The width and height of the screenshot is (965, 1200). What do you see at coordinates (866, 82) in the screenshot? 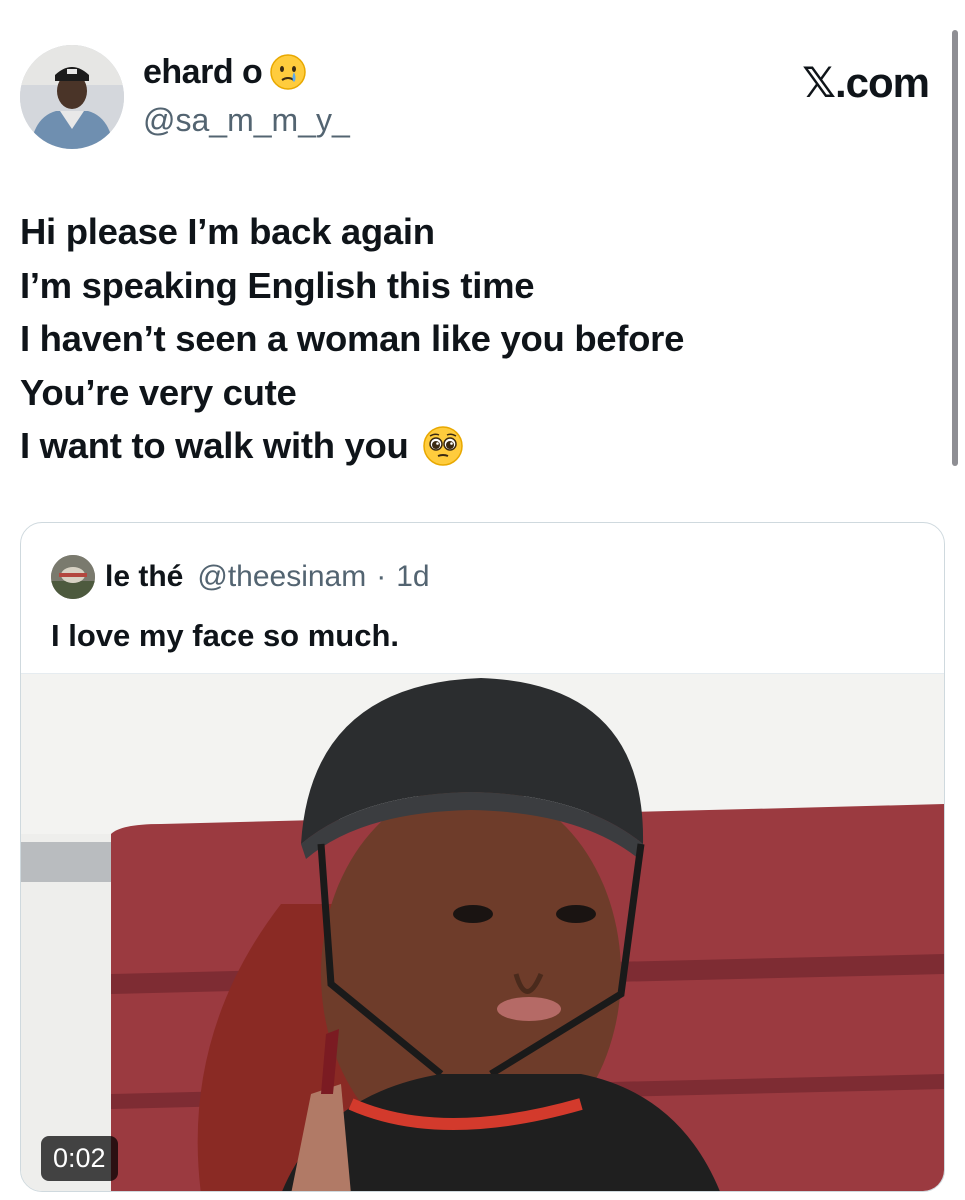
I see `x-com-watermark: 𝕏.com` at bounding box center [866, 82].